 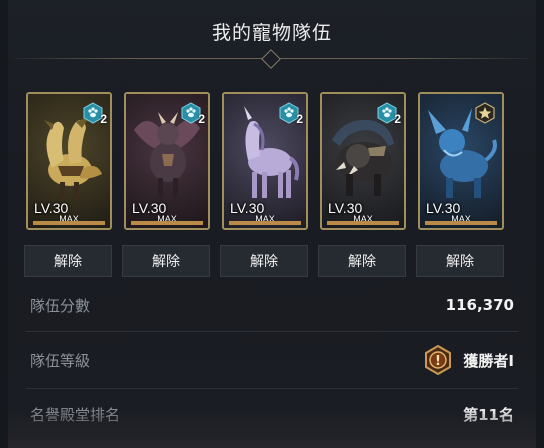 What do you see at coordinates (264, 261) in the screenshot?
I see `release-button-3: 解除` at bounding box center [264, 261].